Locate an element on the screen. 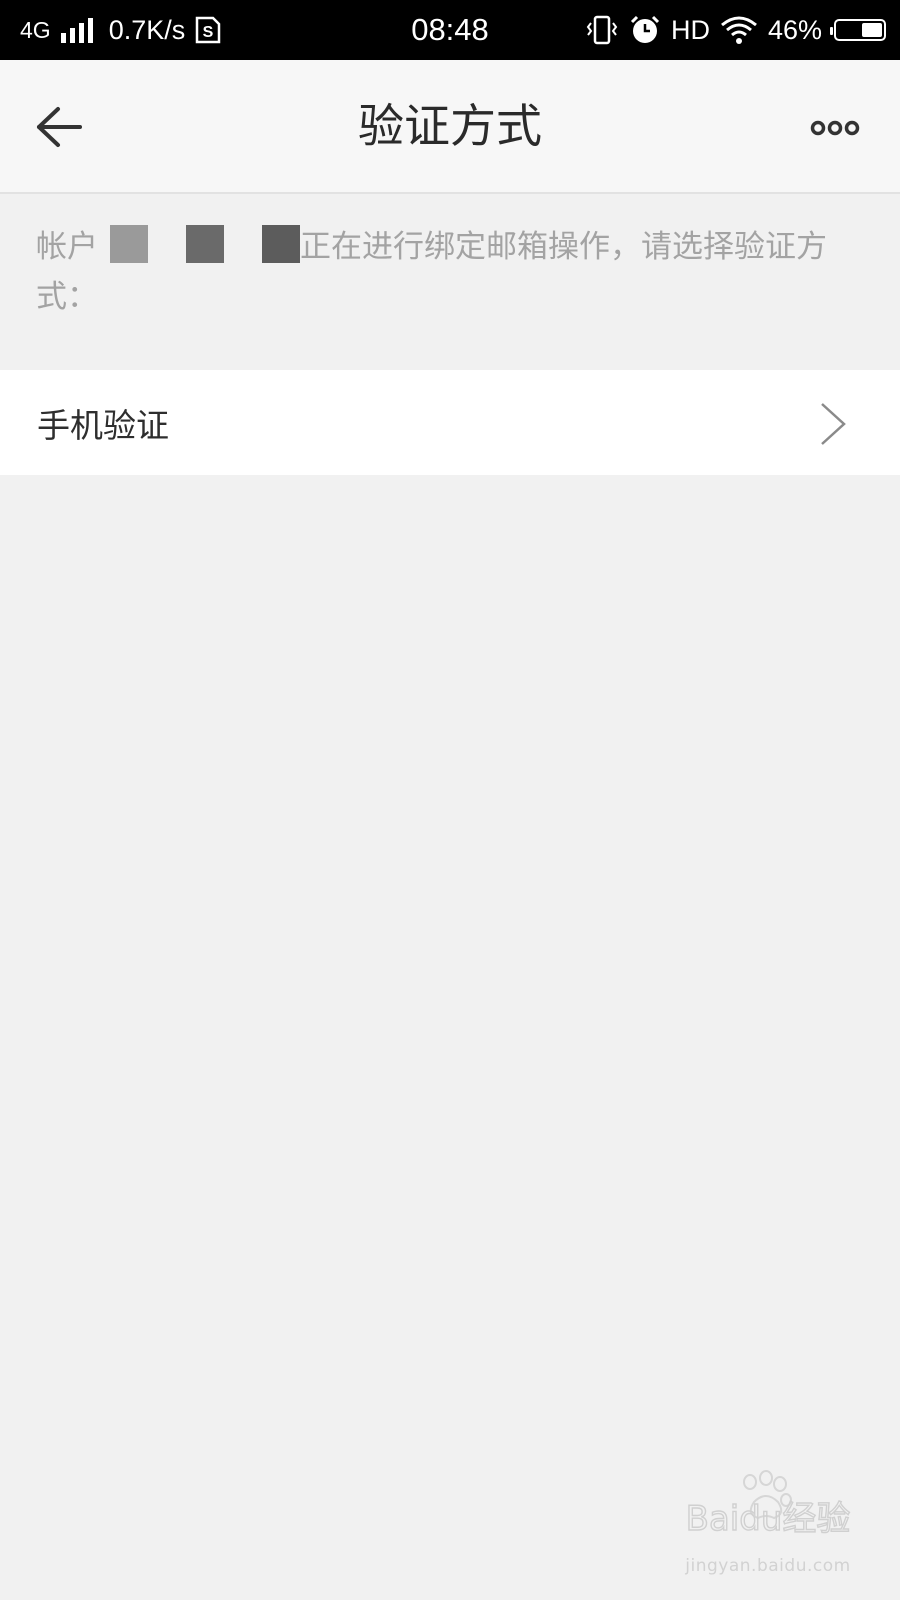 The image size is (900, 1600). status-right: HD 46% is located at coordinates (730, 30).